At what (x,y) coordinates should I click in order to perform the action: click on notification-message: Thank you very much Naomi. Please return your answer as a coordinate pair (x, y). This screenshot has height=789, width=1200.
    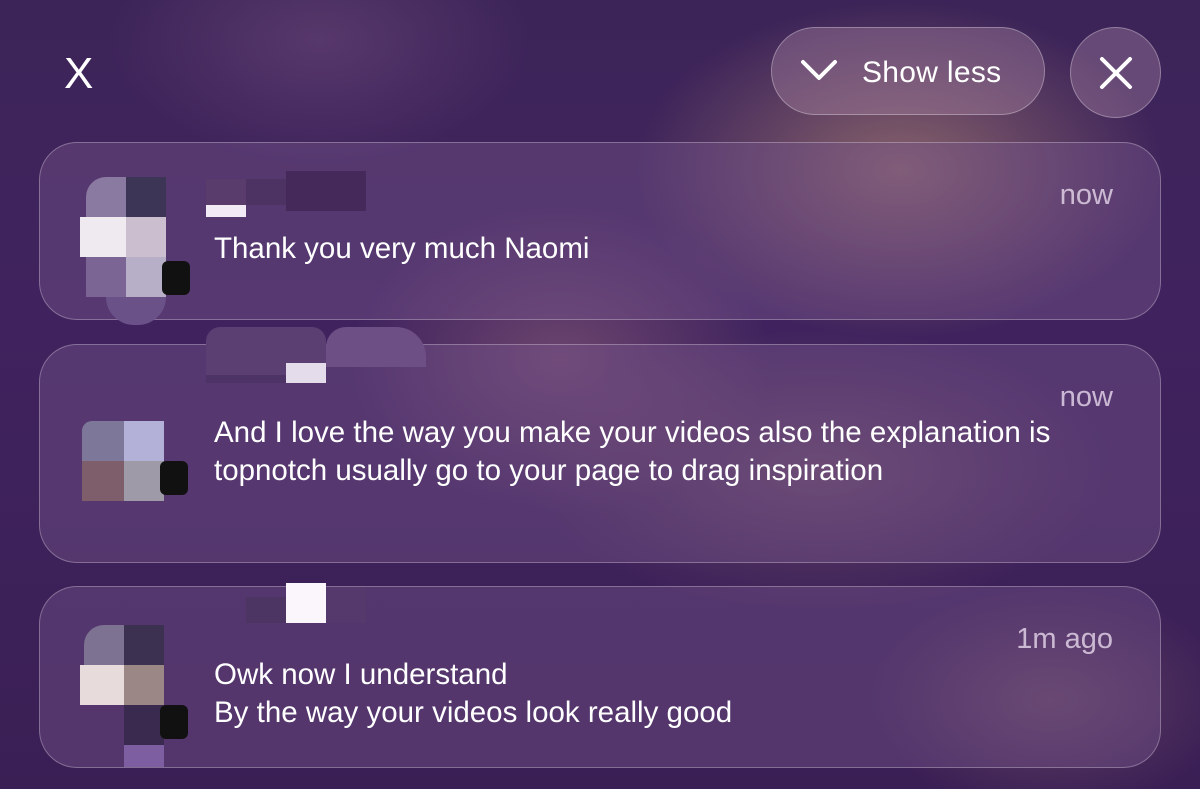
    Looking at the image, I should click on (402, 248).